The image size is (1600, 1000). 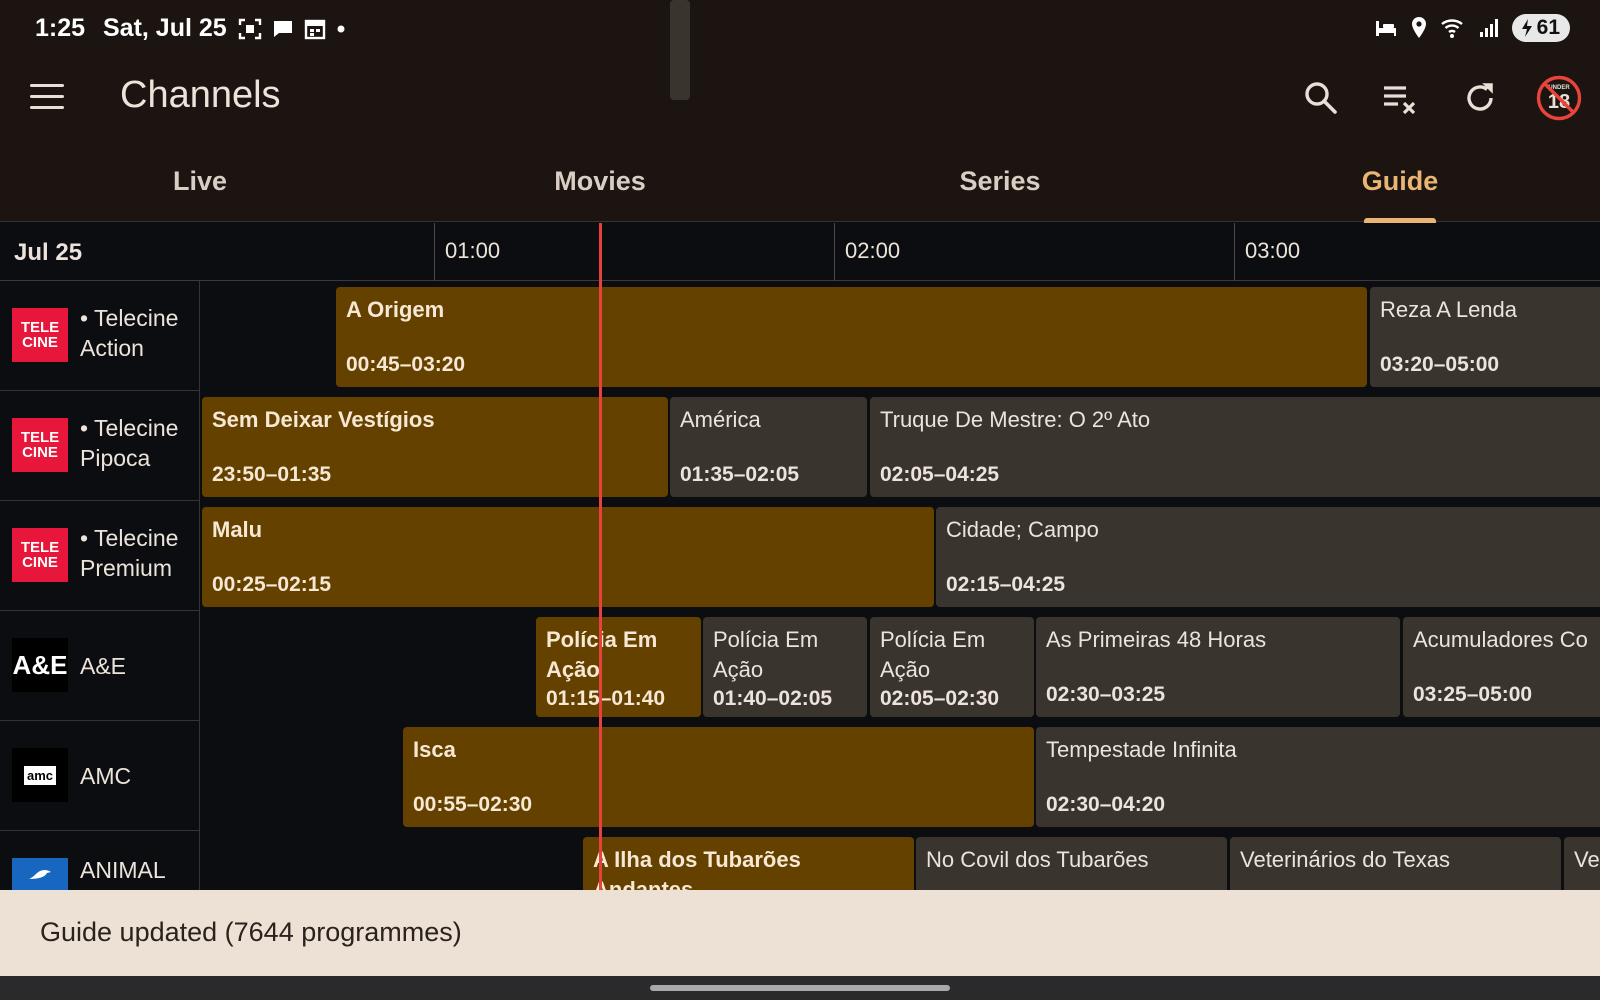 I want to click on status-bar: 1:25 Sat, Jul 25 61, so click(x=800, y=29).